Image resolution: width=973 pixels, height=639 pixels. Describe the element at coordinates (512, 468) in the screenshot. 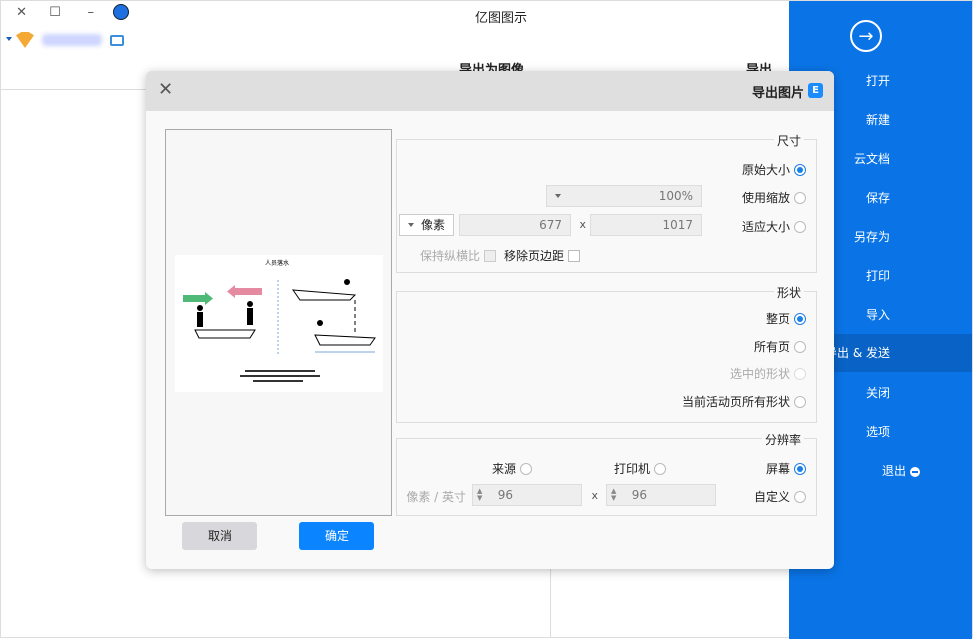

I see `radio-source: 来源` at that location.